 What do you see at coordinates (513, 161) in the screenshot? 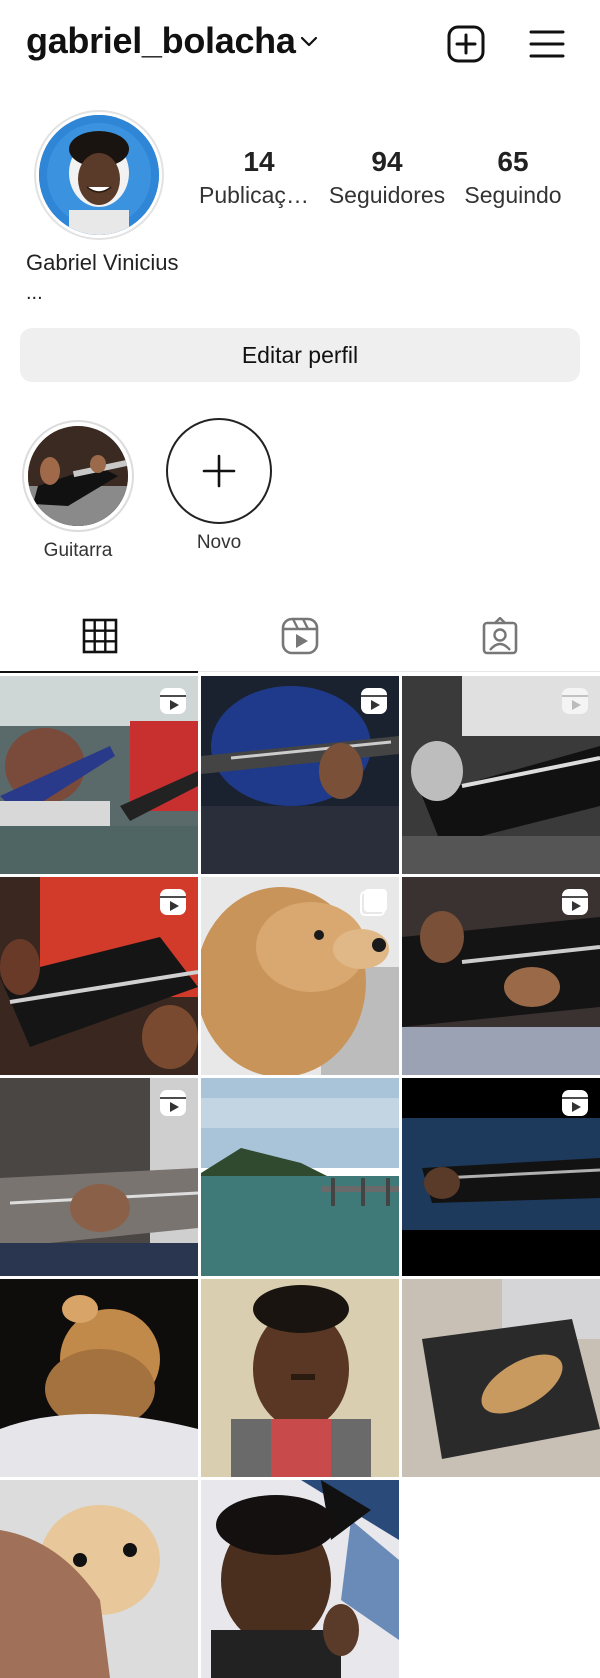
I see `stat-following-count: 65` at bounding box center [513, 161].